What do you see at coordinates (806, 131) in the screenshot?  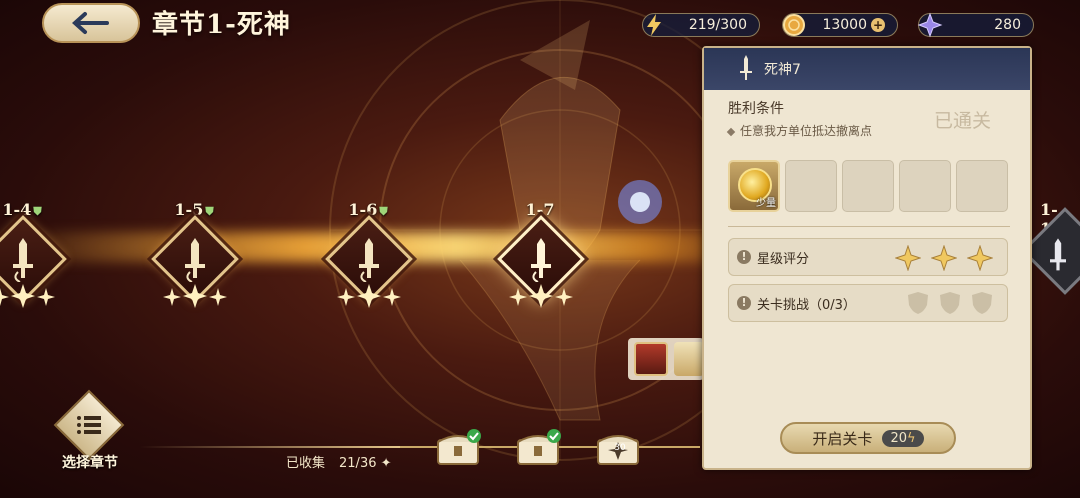 I see `victory-condition-text: 任意我方单位抵达撤离点` at bounding box center [806, 131].